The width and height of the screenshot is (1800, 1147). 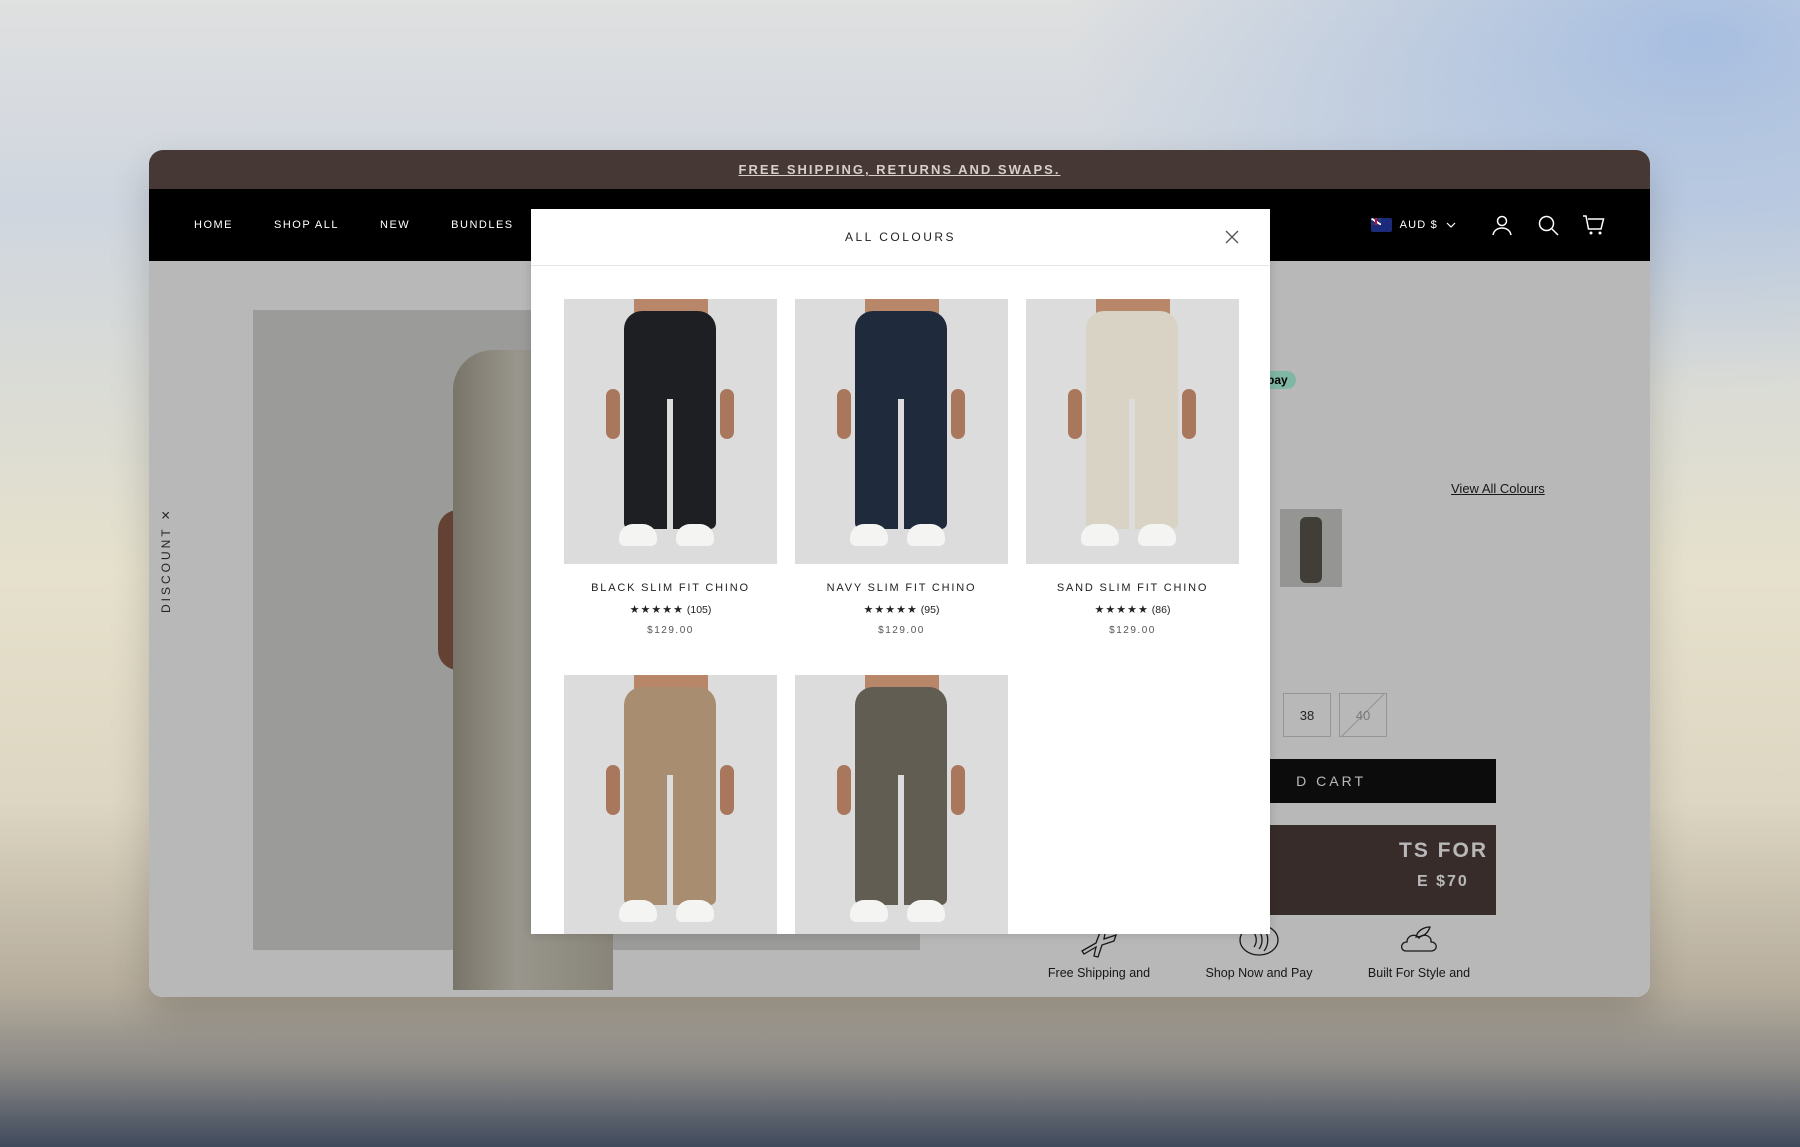 What do you see at coordinates (1132, 588) in the screenshot?
I see `product-name: SAND SLIM FIT CHINO` at bounding box center [1132, 588].